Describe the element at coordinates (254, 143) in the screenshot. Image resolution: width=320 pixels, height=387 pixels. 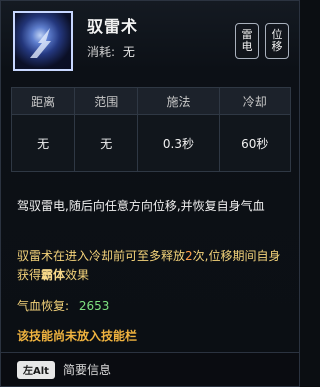
I see `stat-value-cooldown: 60秒` at that location.